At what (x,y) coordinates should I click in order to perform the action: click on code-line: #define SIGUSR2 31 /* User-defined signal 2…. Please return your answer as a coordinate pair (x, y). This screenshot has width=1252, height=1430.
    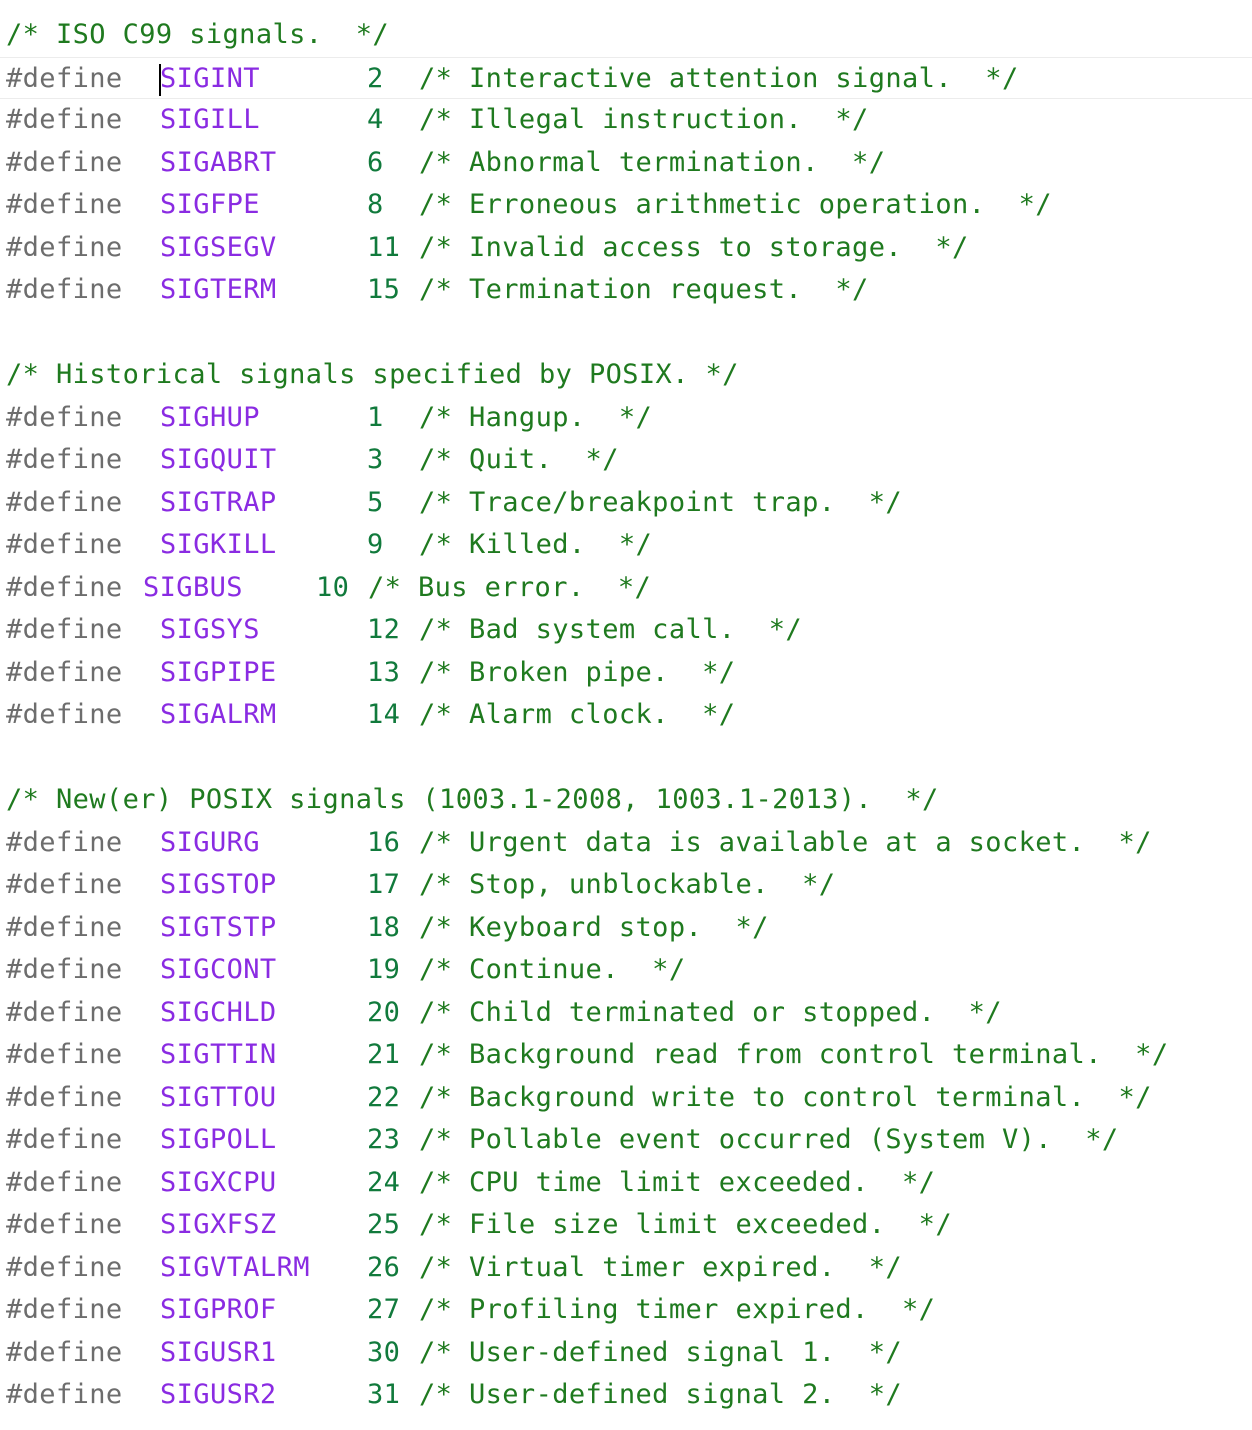
    Looking at the image, I should click on (626, 1395).